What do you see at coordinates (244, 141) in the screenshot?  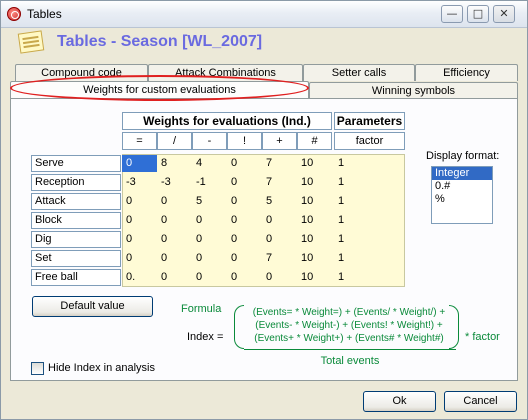 I see `column-header-exclaim: !` at bounding box center [244, 141].